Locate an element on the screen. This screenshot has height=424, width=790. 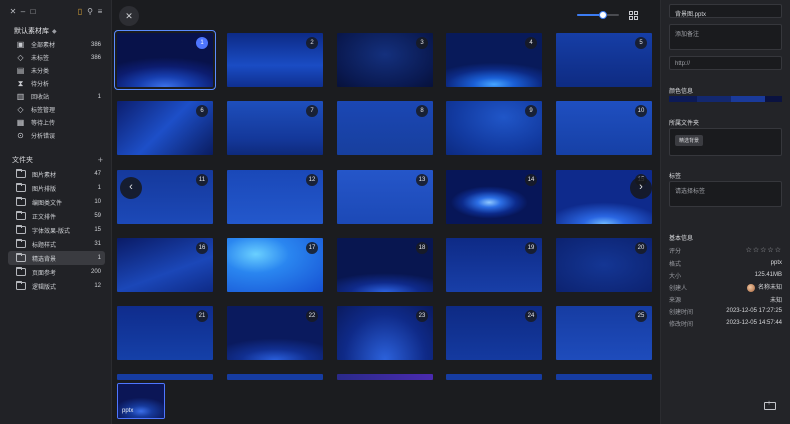
thumbnail-card: 6 is located at coordinates (165, 128).